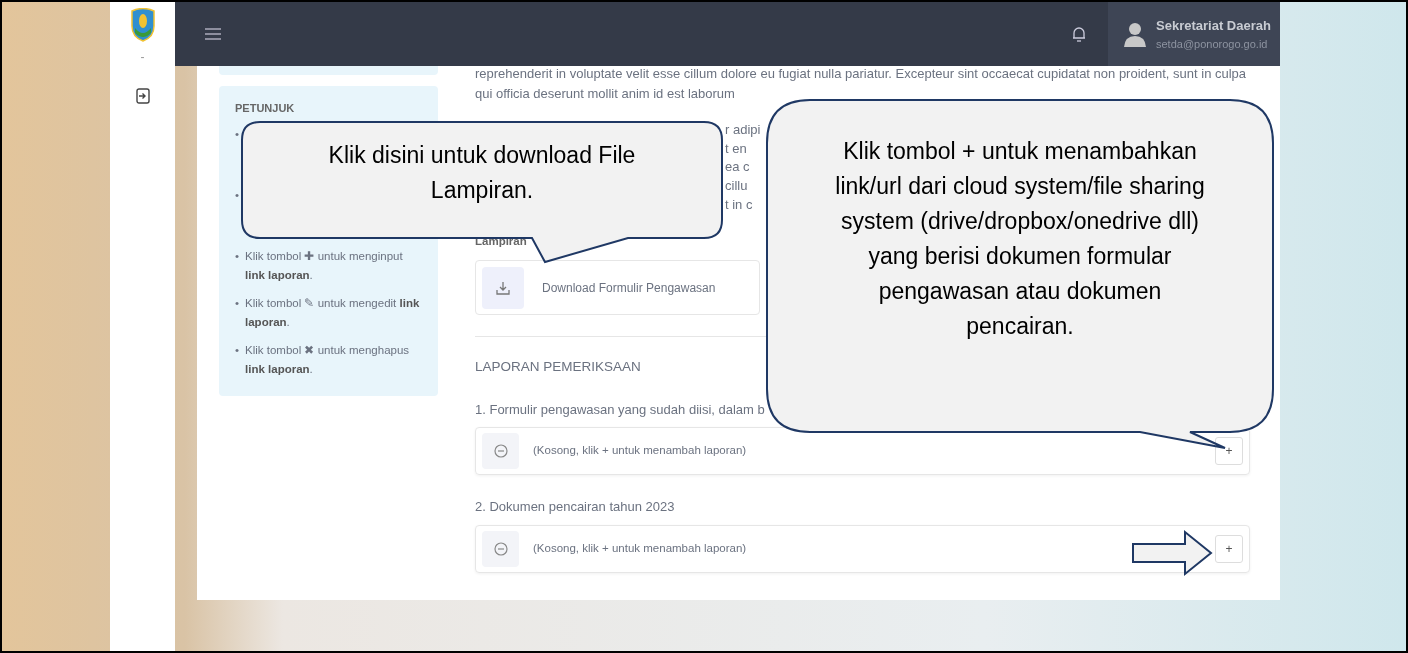 The width and height of the screenshot is (1408, 653). I want to click on download-icon, so click(503, 287).